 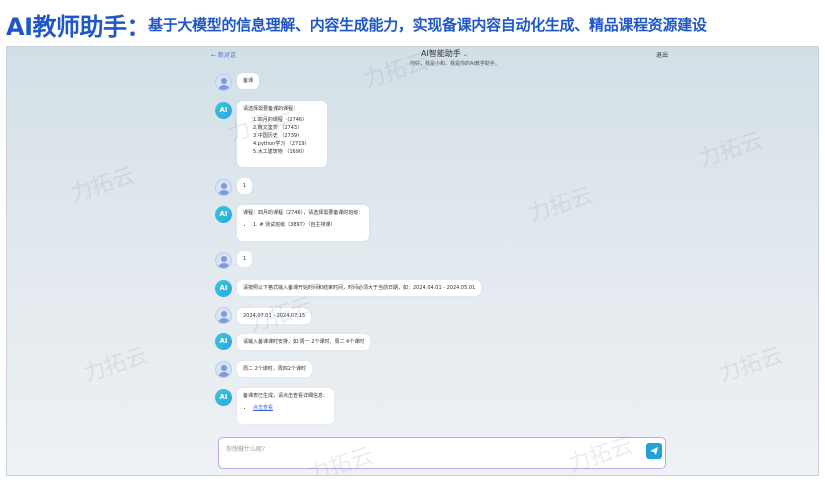 I want to click on list-item: 1.四月的课程 （2746）, so click(x=280, y=120).